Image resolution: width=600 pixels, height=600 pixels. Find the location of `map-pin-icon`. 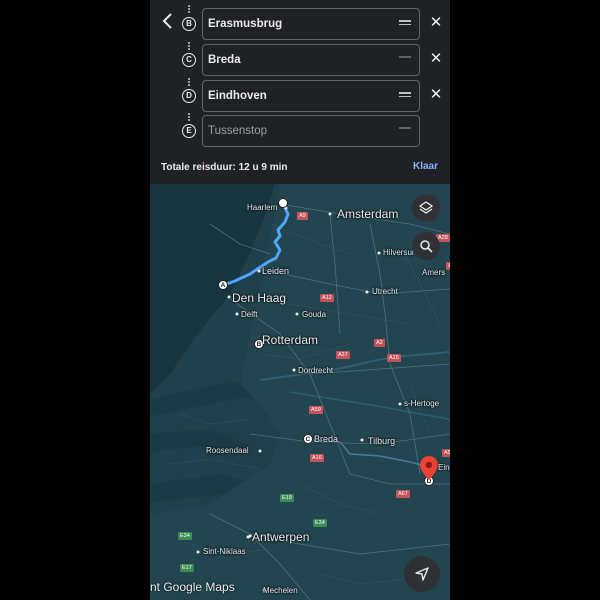

map-pin-icon is located at coordinates (429, 468).